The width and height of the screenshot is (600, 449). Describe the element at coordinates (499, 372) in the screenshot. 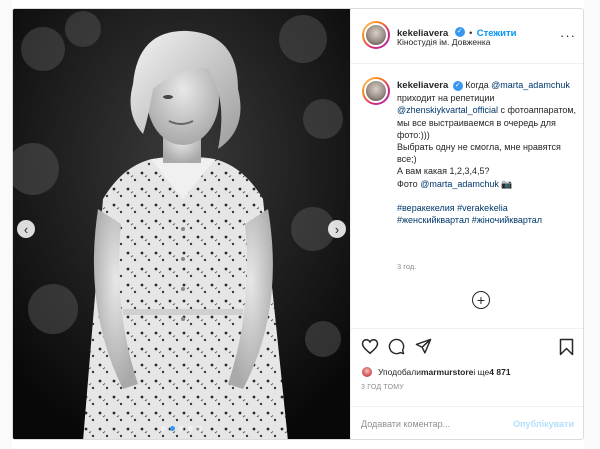

I see `likes-count: 4 871` at that location.